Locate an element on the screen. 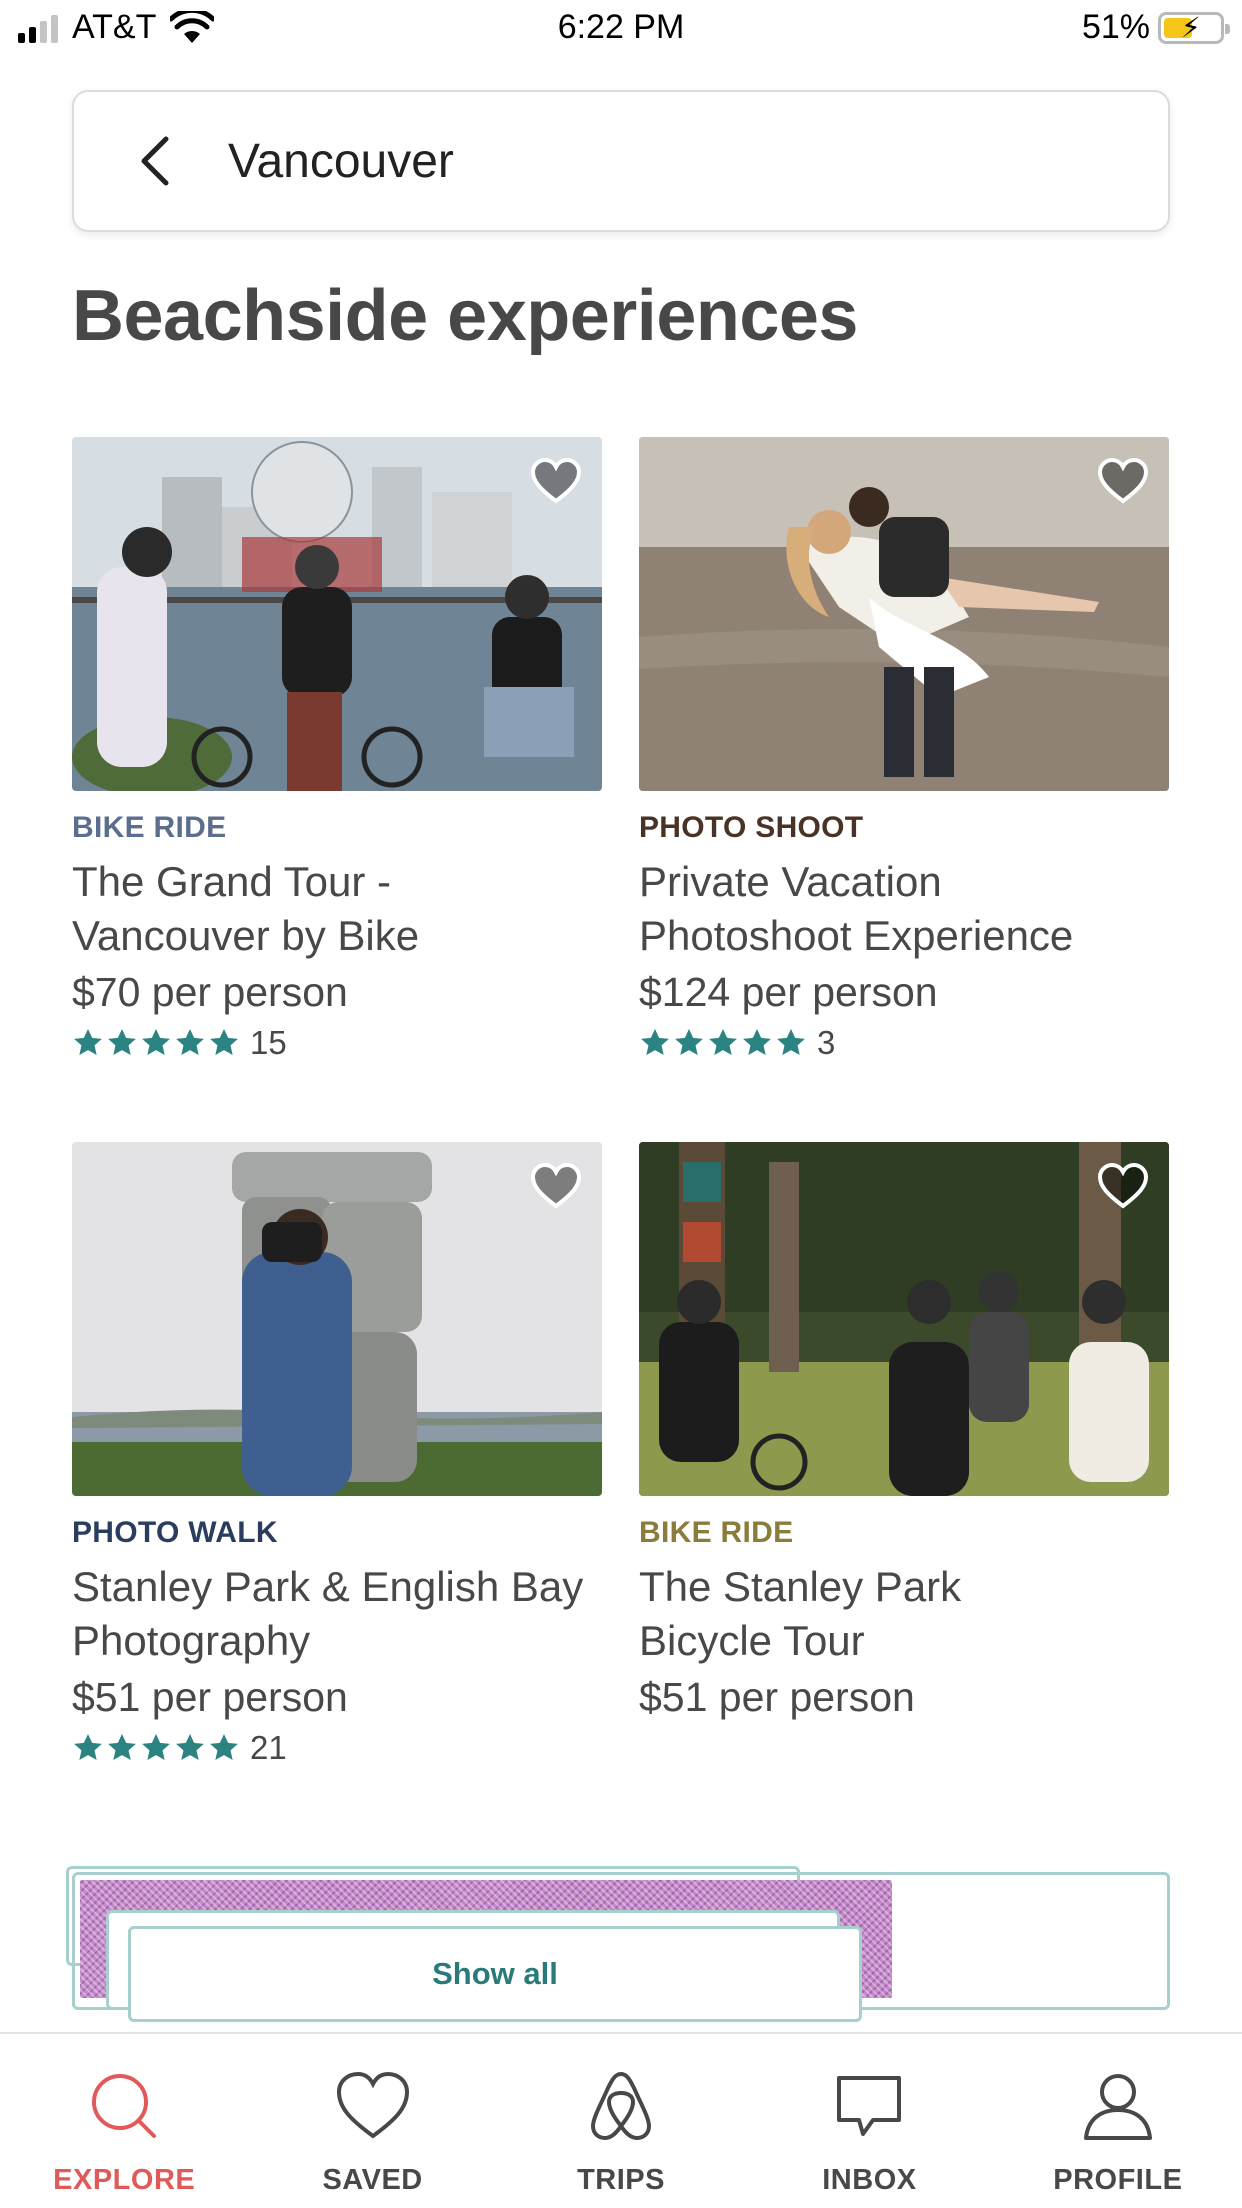 This screenshot has height=2208, width=1242. experience-title-line: Bicycle Tour is located at coordinates (752, 1640).